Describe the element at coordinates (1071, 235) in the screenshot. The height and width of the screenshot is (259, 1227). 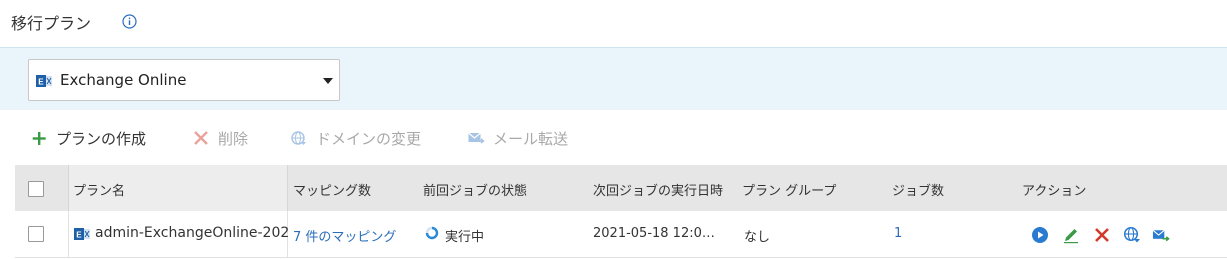
I see `edit-pencil-icon` at that location.